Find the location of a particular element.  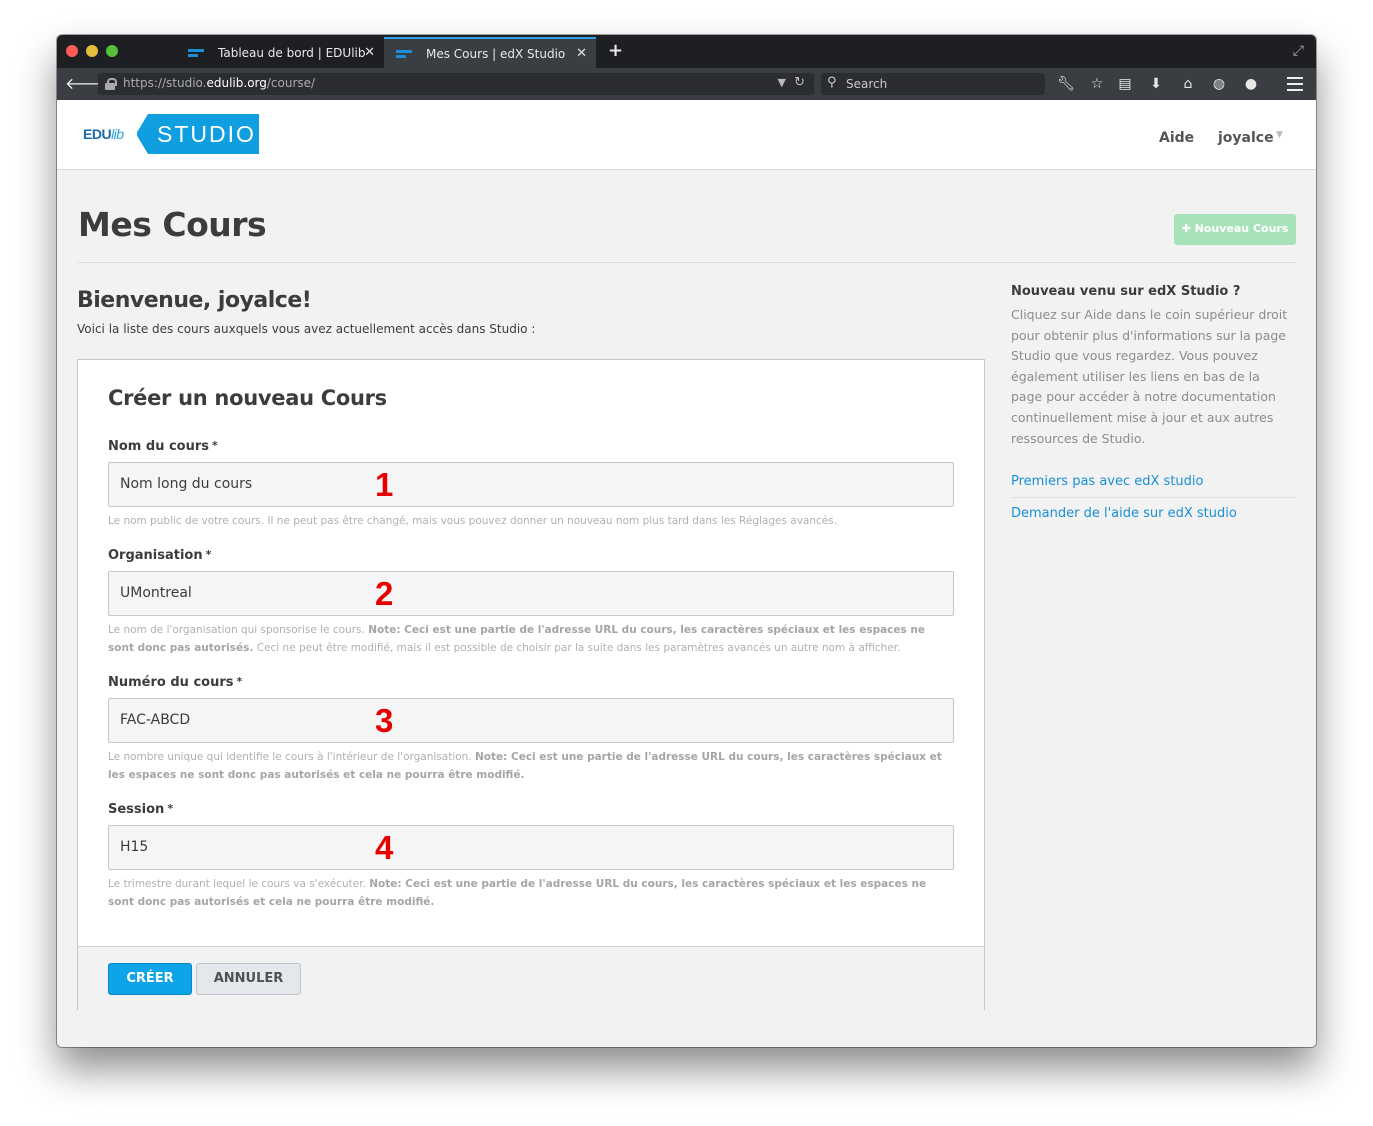

search-bar: ⚲ Search is located at coordinates (933, 84).